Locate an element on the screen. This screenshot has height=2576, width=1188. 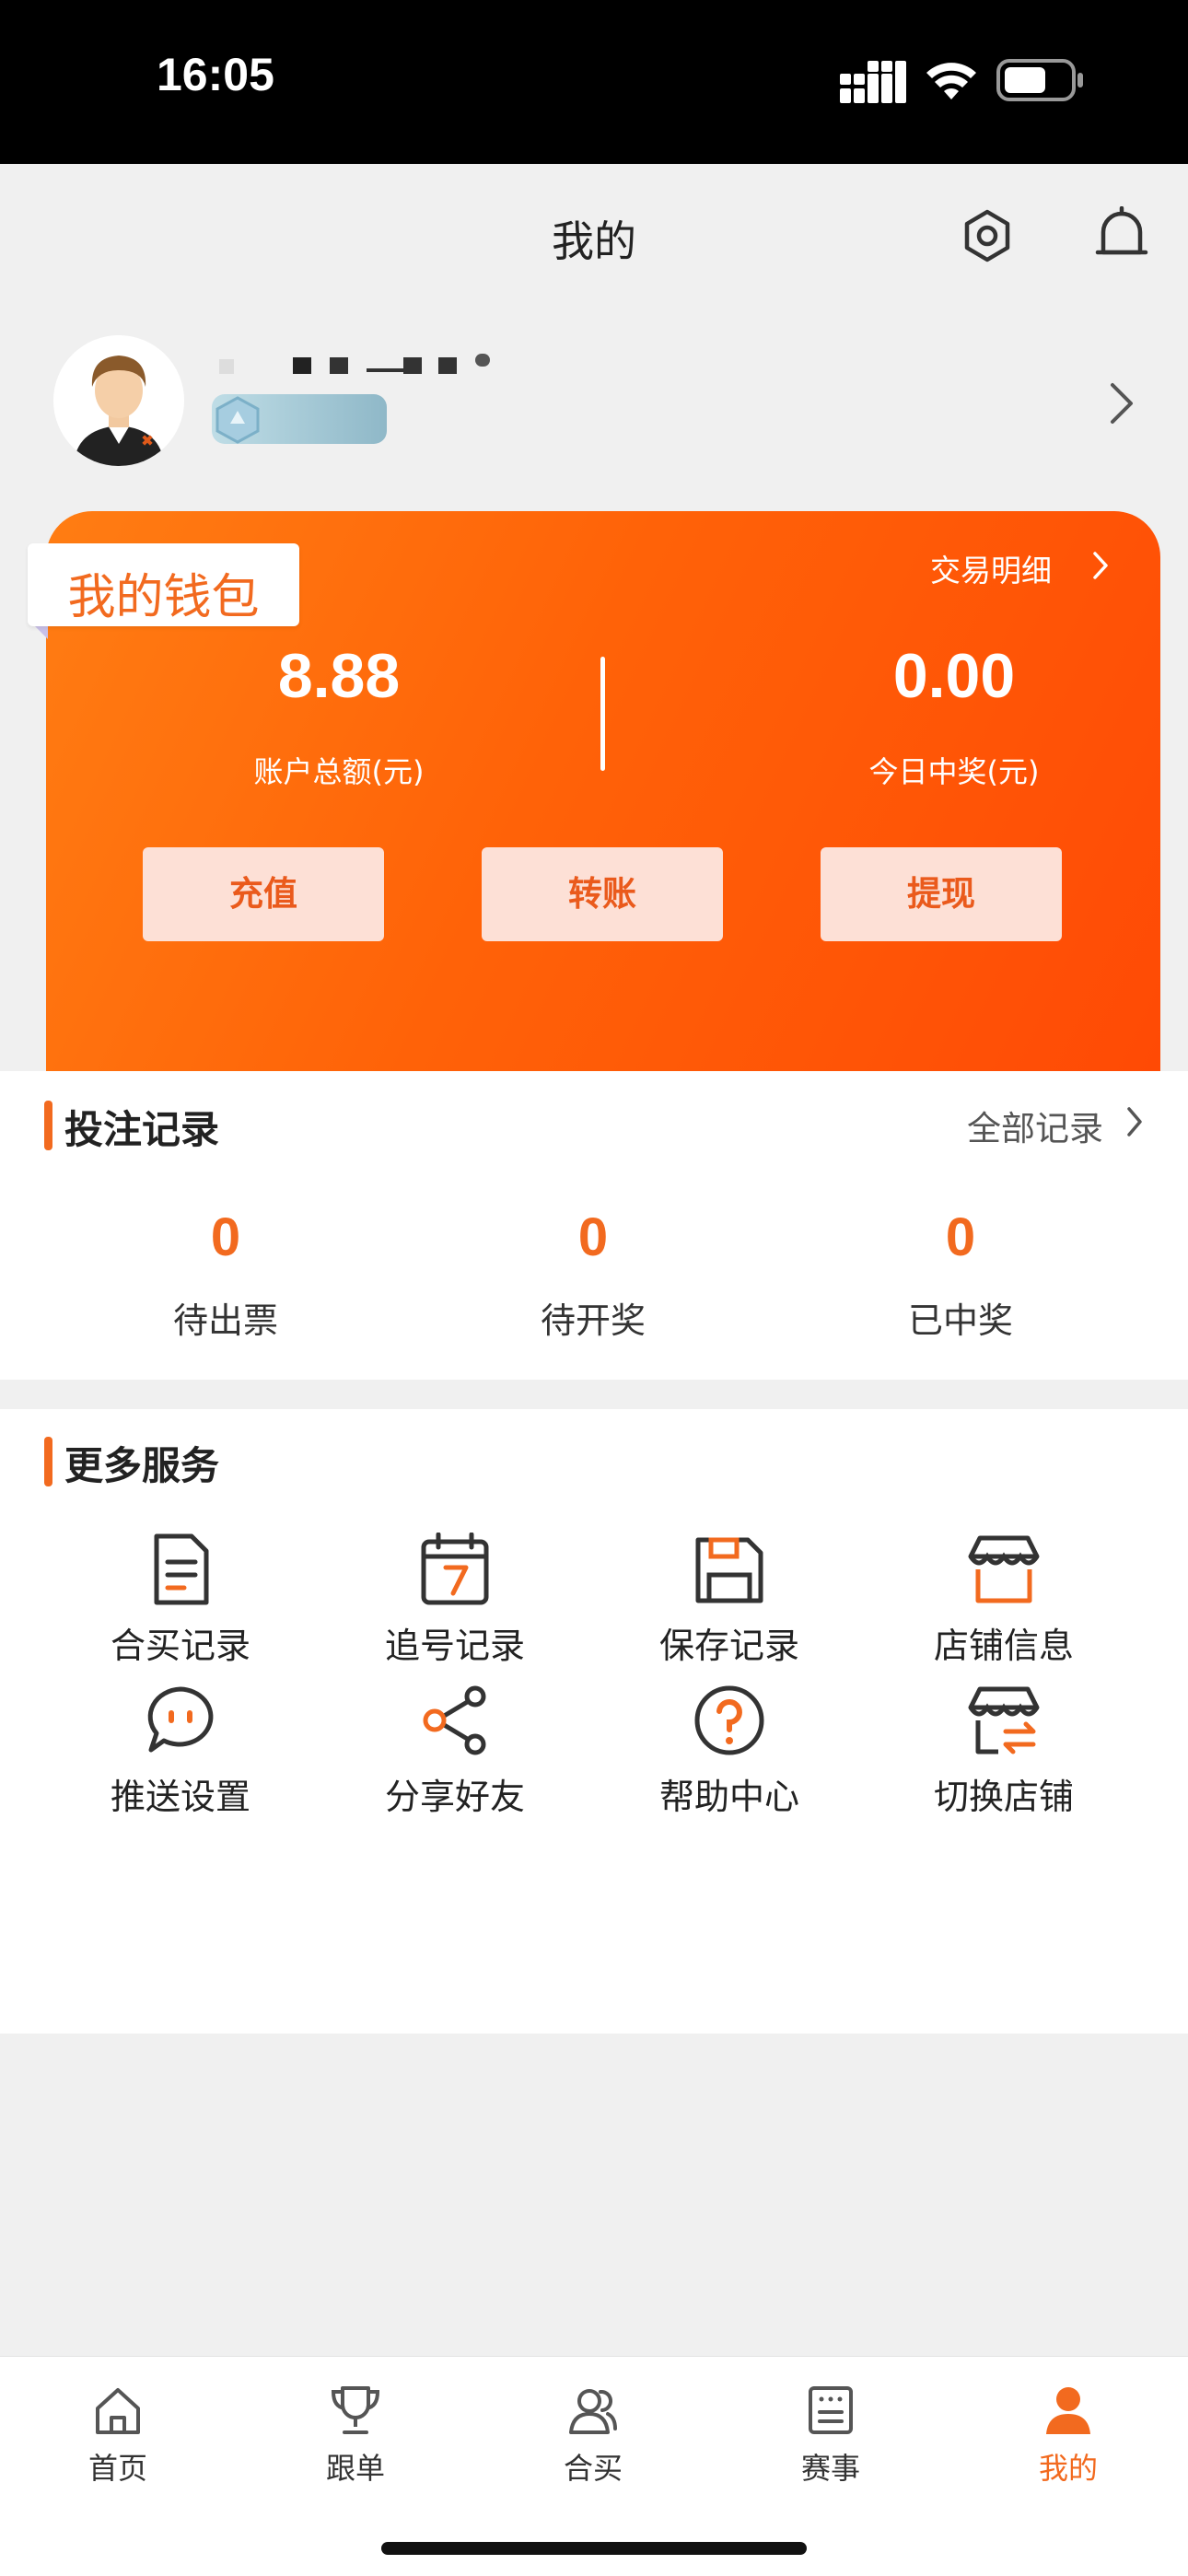
account-balance: 8.88 is located at coordinates (339, 676).